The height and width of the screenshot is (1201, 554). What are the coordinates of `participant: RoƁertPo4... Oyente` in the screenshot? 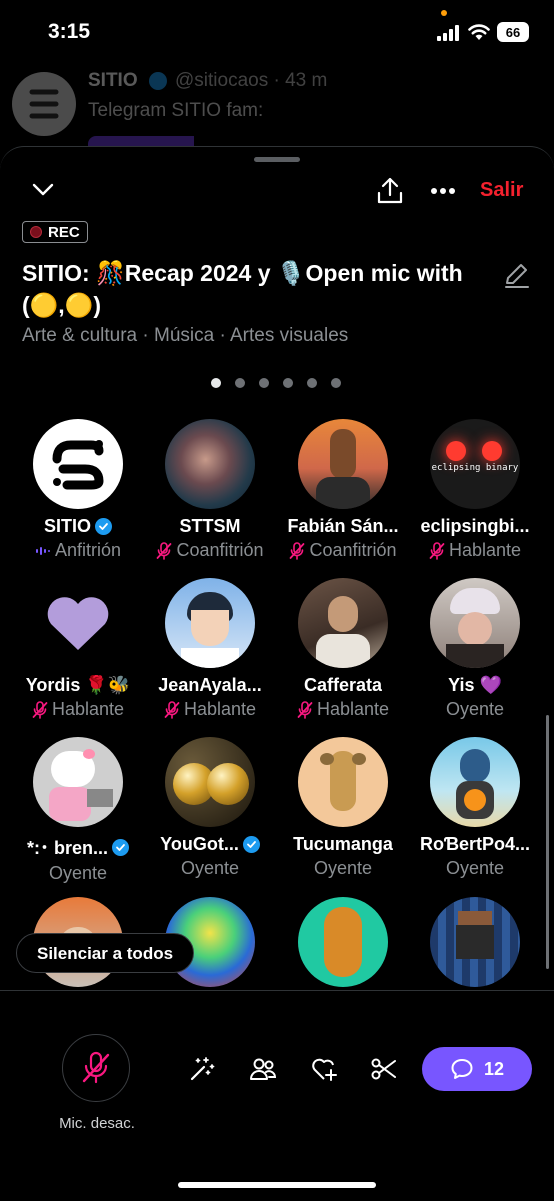 It's located at (475, 808).